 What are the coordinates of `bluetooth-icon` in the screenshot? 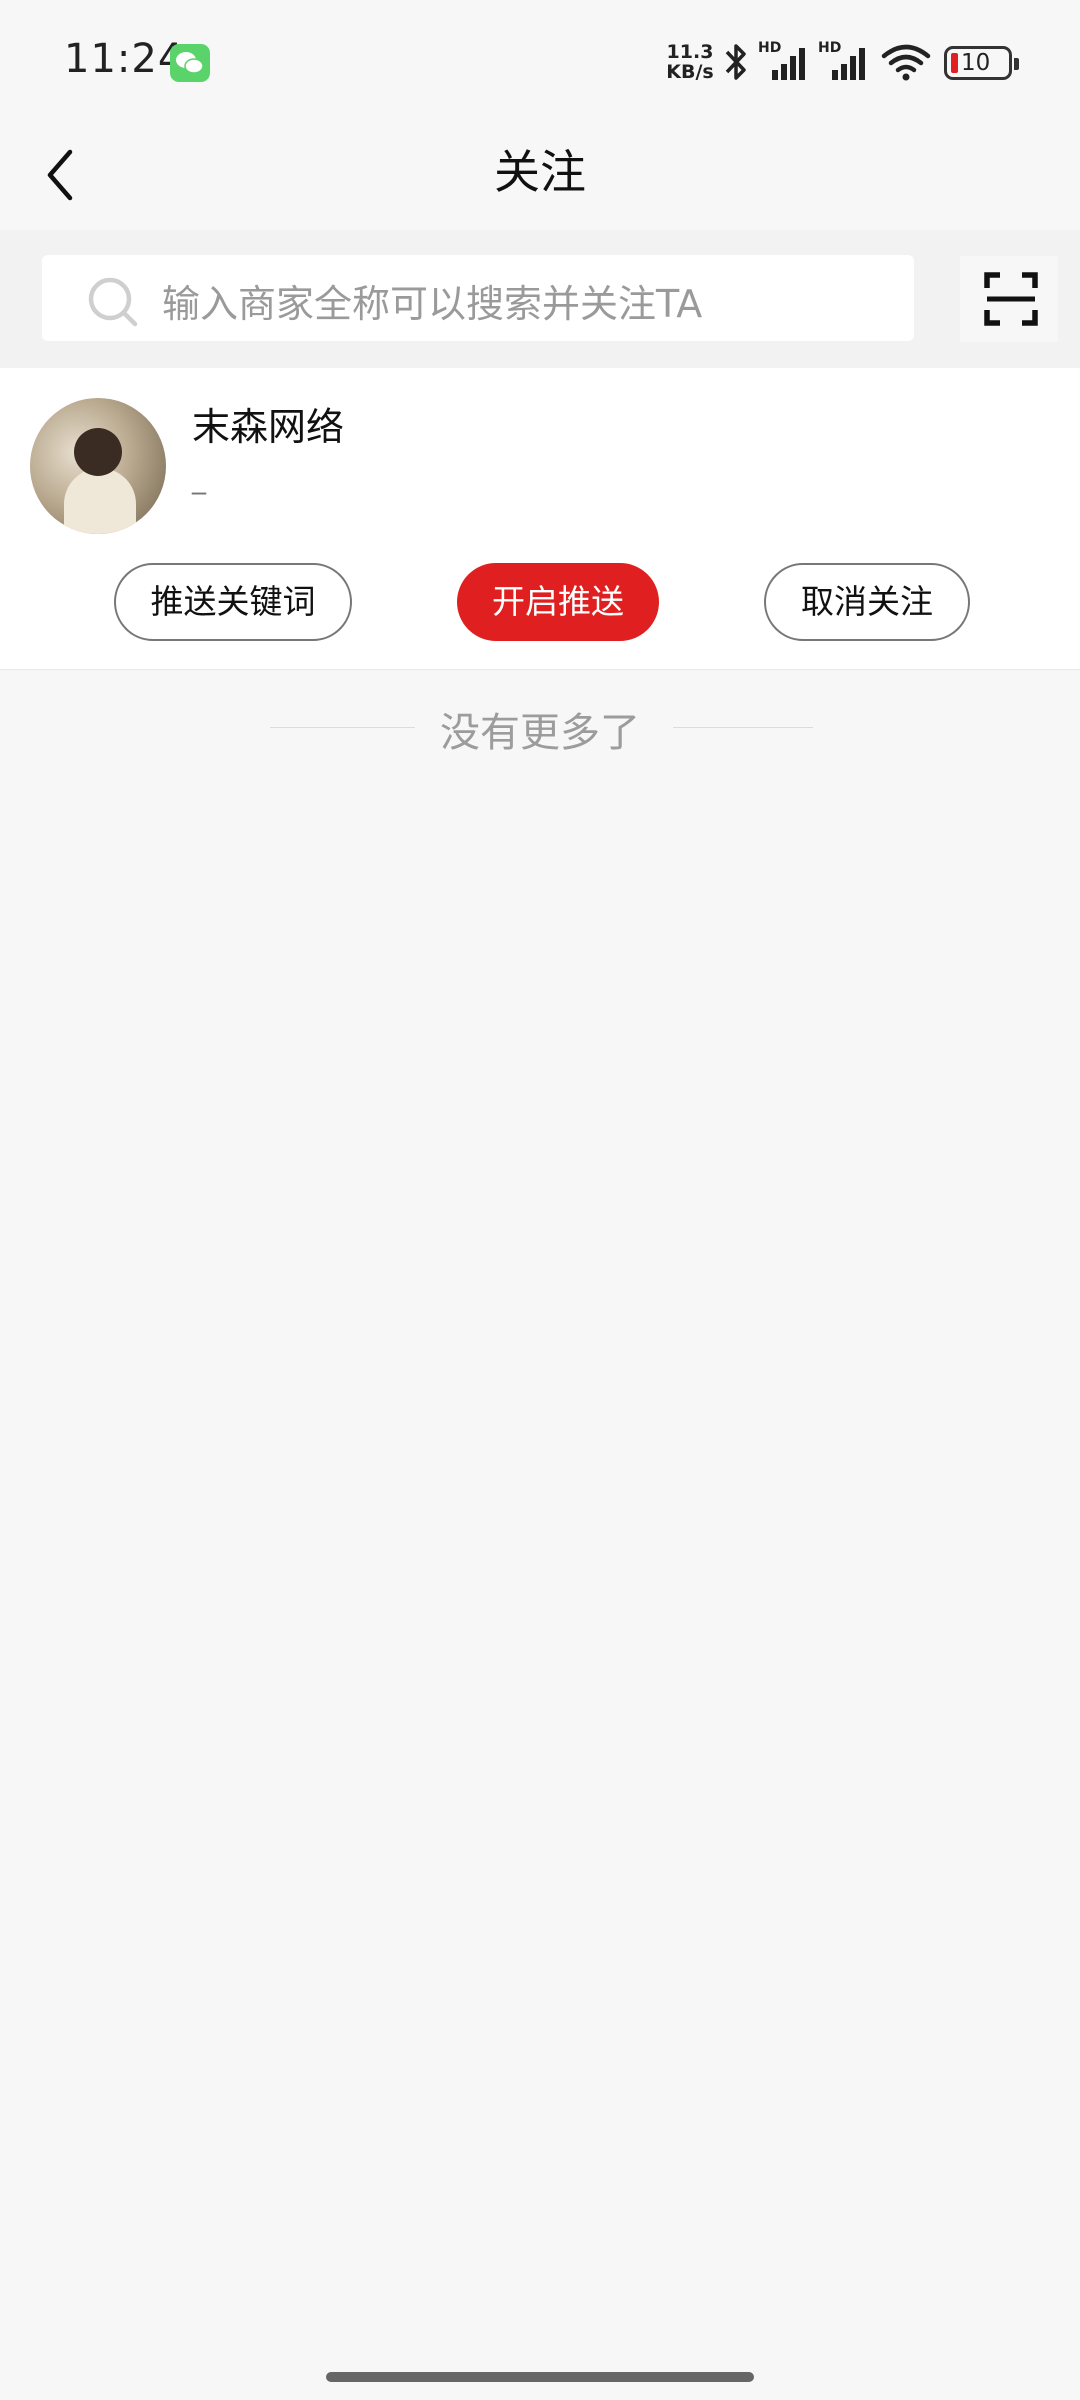 It's located at (735, 62).